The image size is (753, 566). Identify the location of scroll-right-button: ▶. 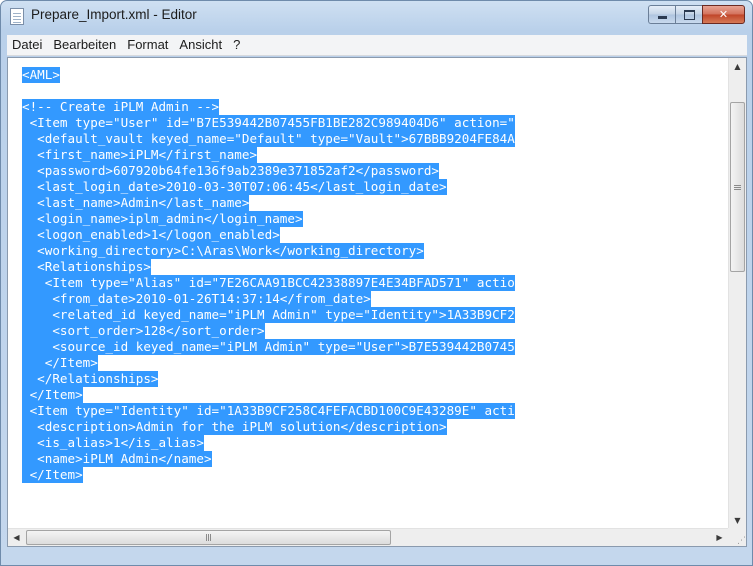
(719, 537).